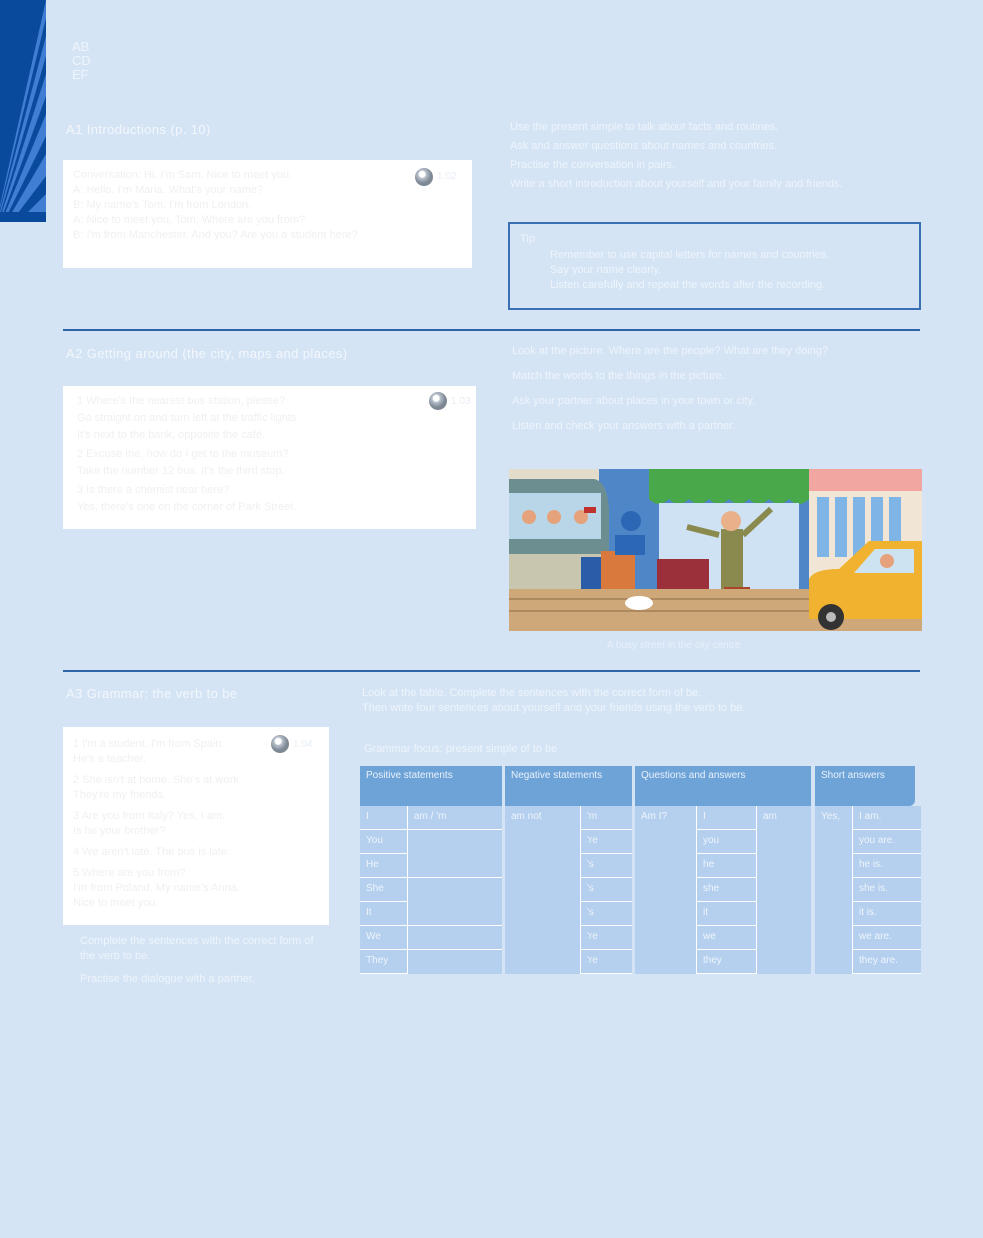 Image resolution: width=983 pixels, height=1238 pixels. Describe the element at coordinates (81, 46) in the screenshot. I see `code-line: AB` at that location.